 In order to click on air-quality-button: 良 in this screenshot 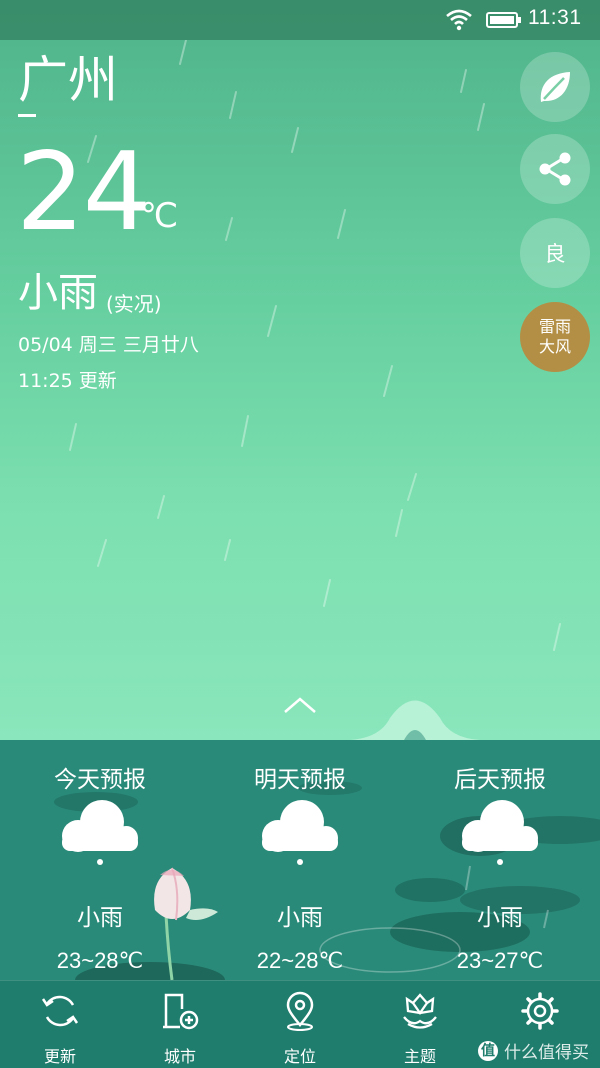, I will do `click(555, 253)`.